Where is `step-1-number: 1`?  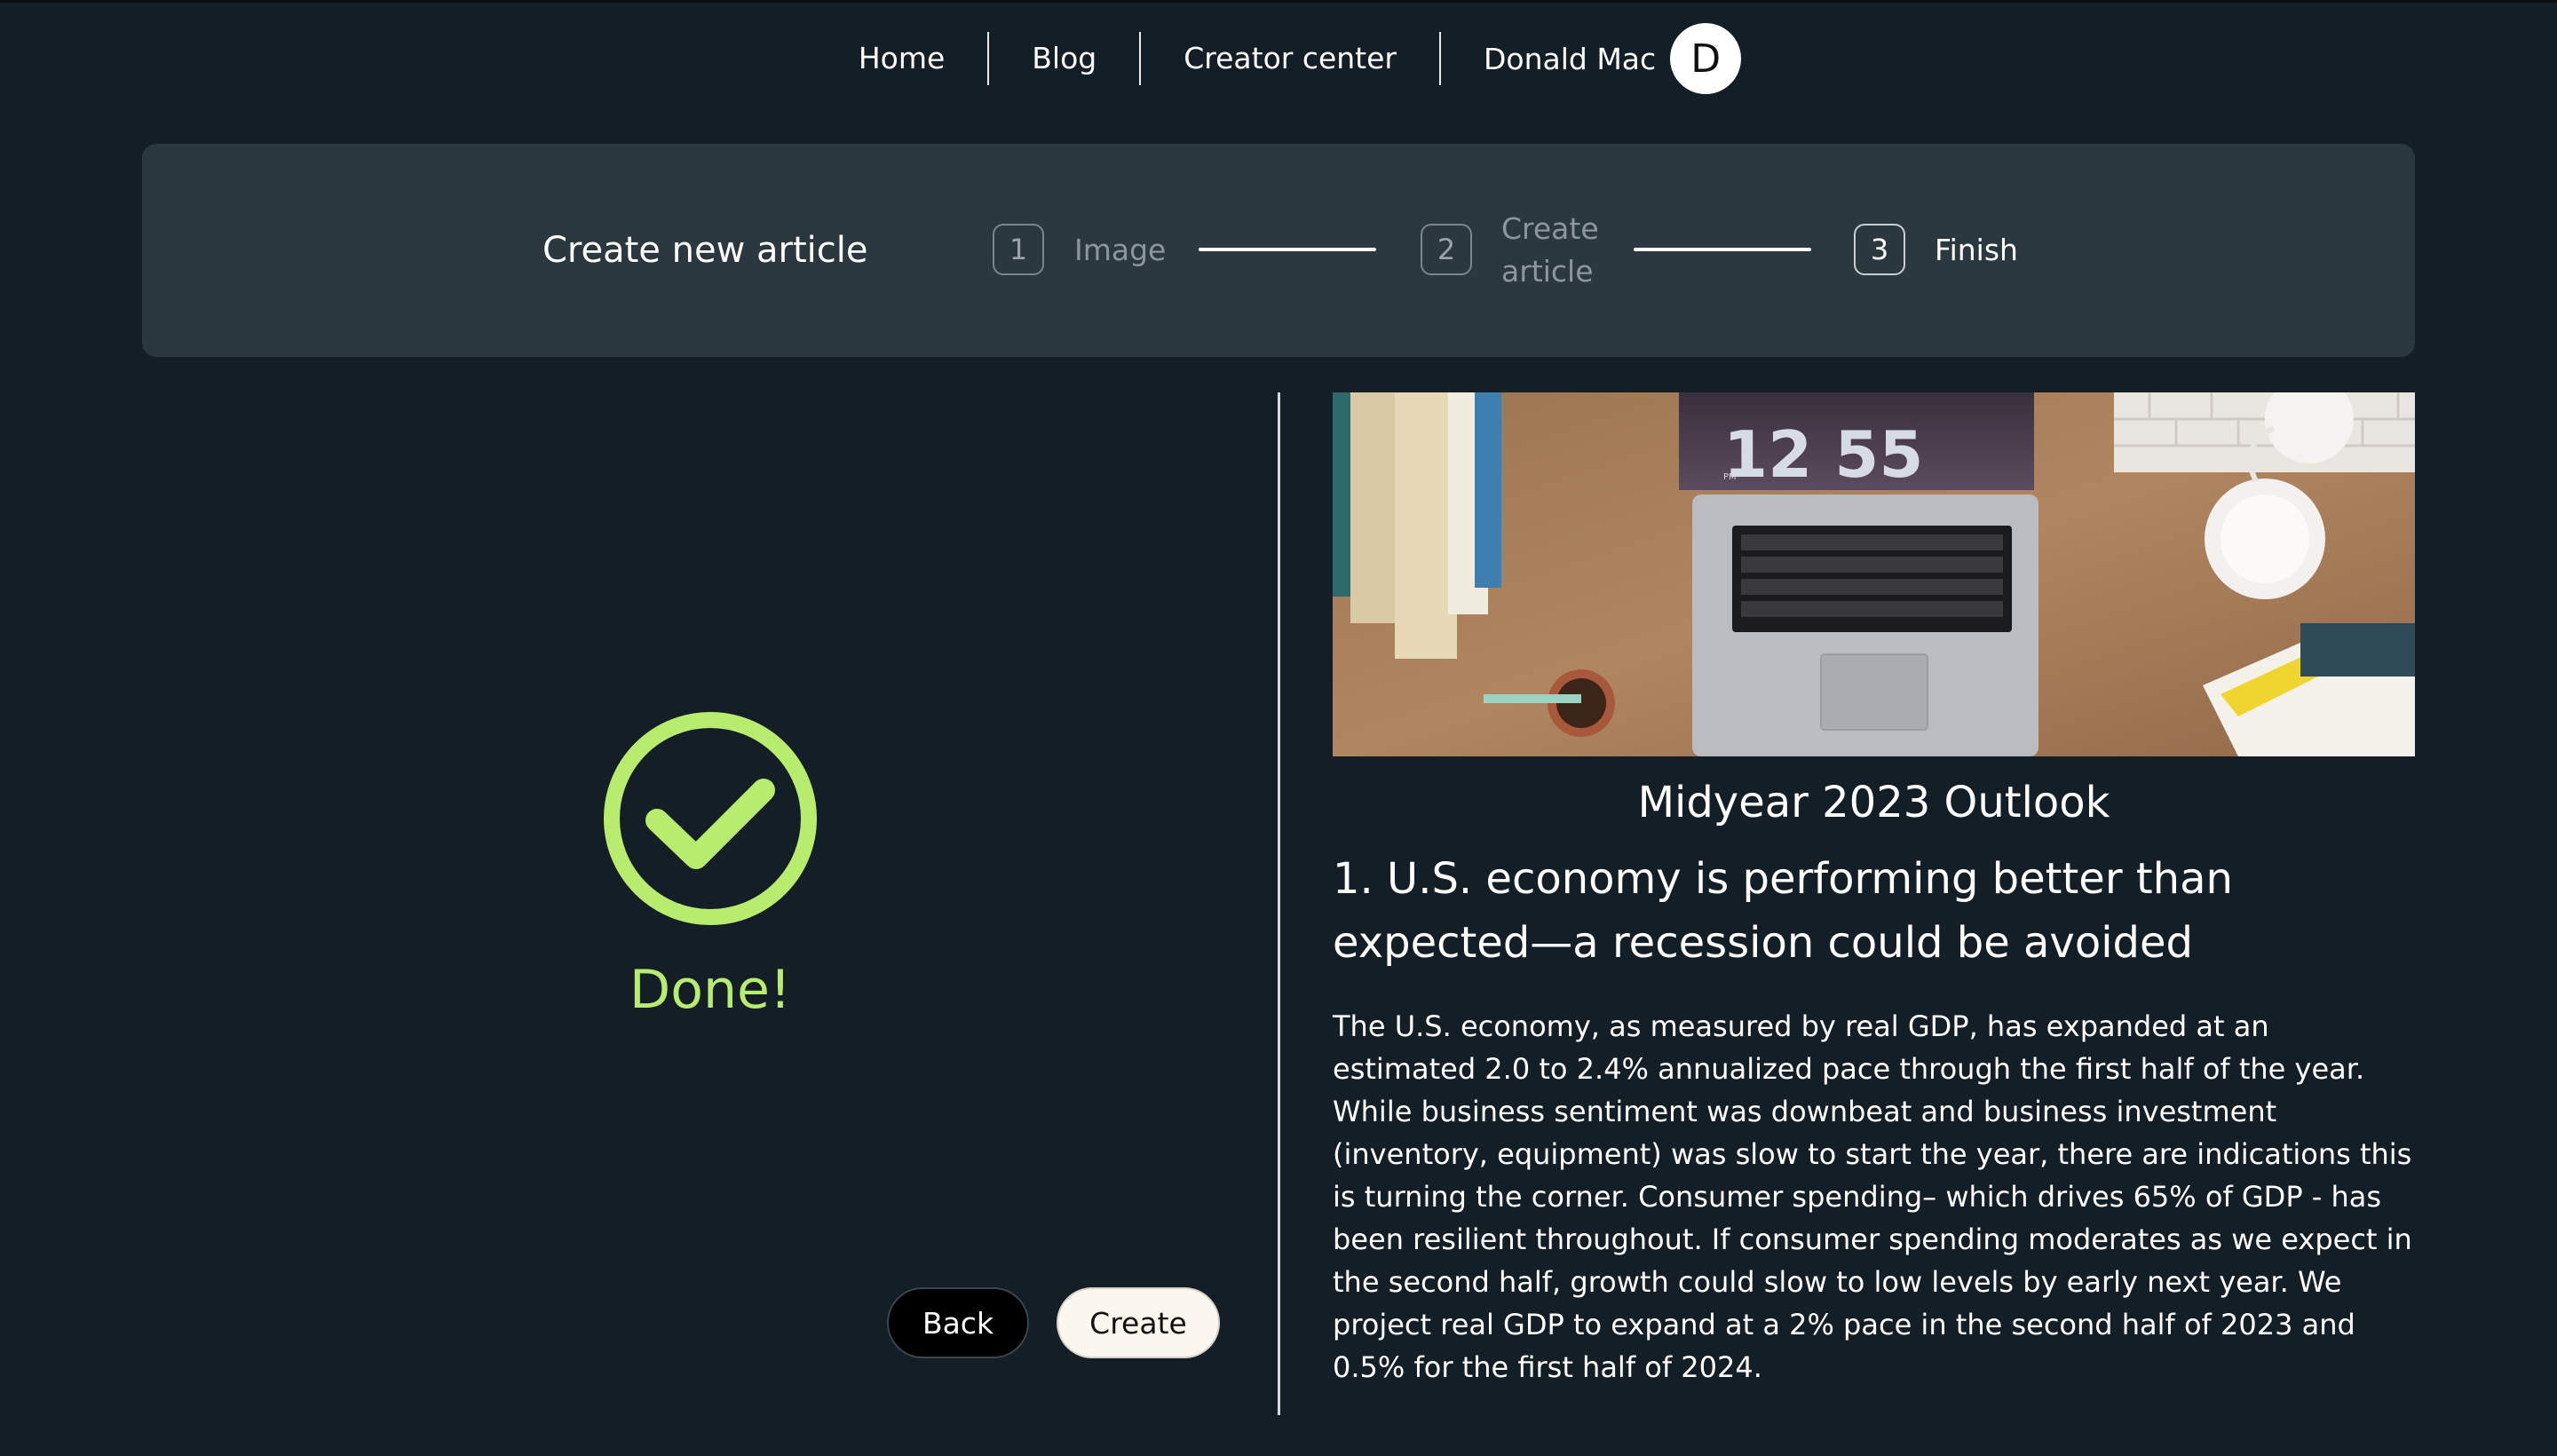
step-1-number: 1 is located at coordinates (1018, 250).